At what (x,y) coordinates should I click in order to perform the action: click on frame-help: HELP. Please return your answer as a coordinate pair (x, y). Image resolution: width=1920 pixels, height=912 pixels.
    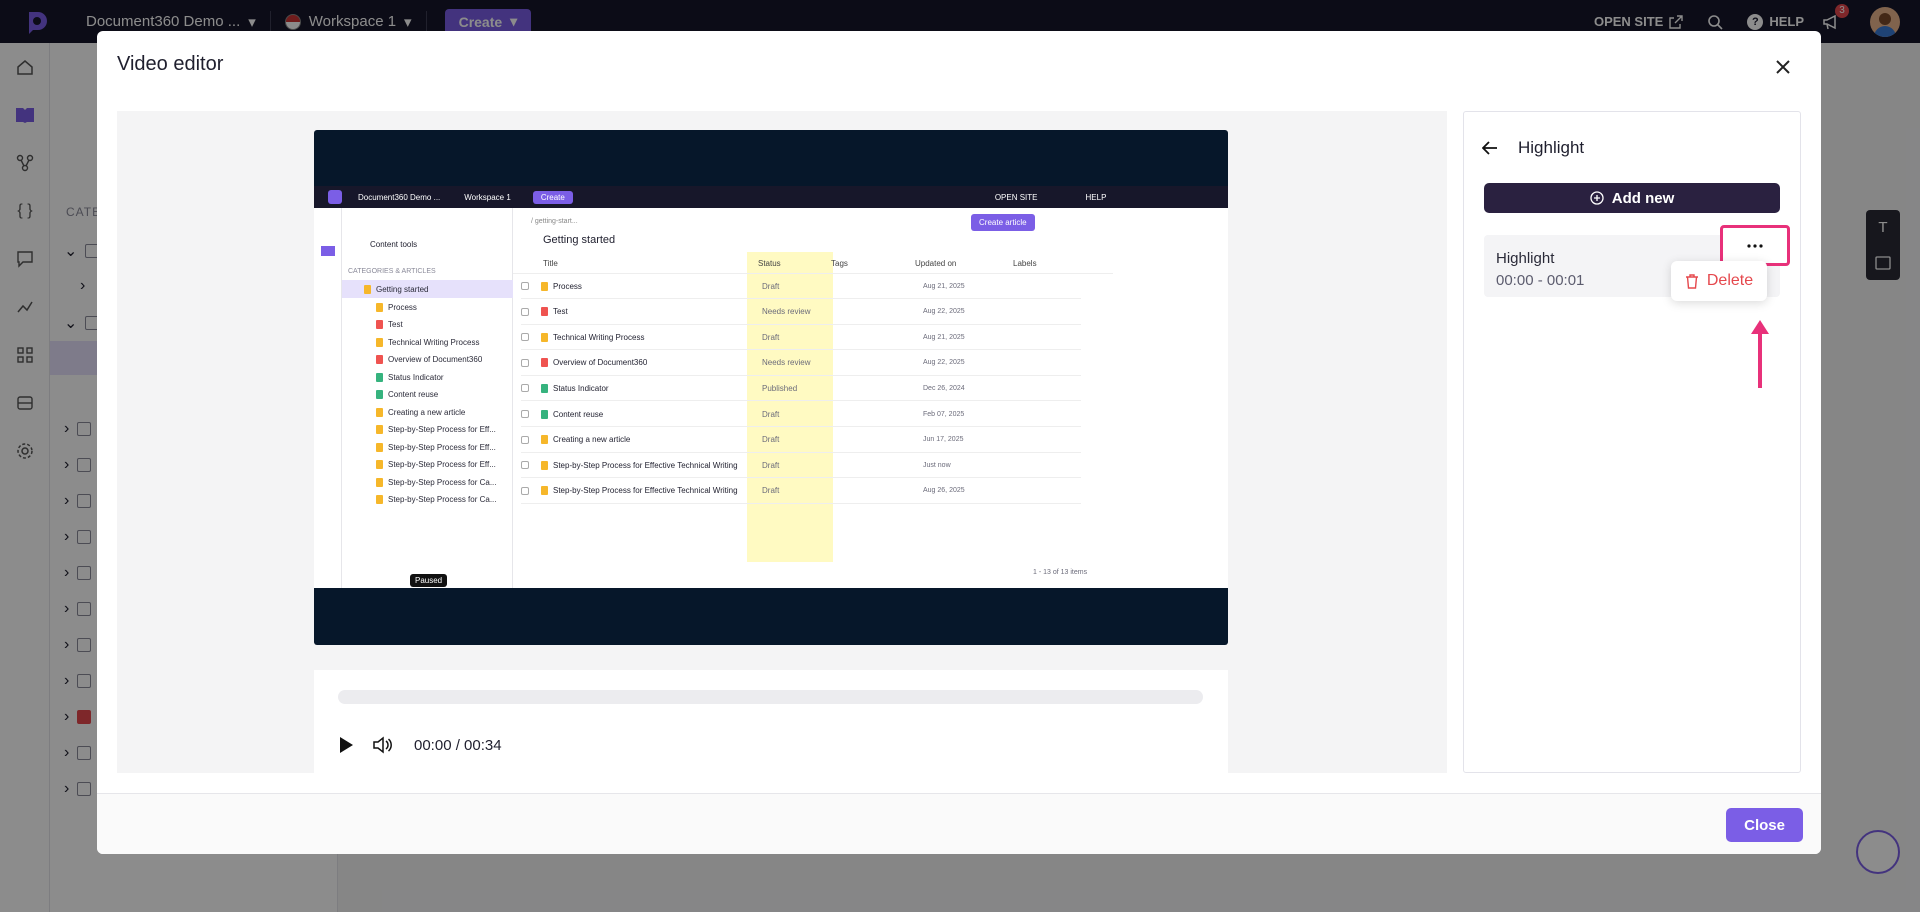
    Looking at the image, I should click on (1096, 197).